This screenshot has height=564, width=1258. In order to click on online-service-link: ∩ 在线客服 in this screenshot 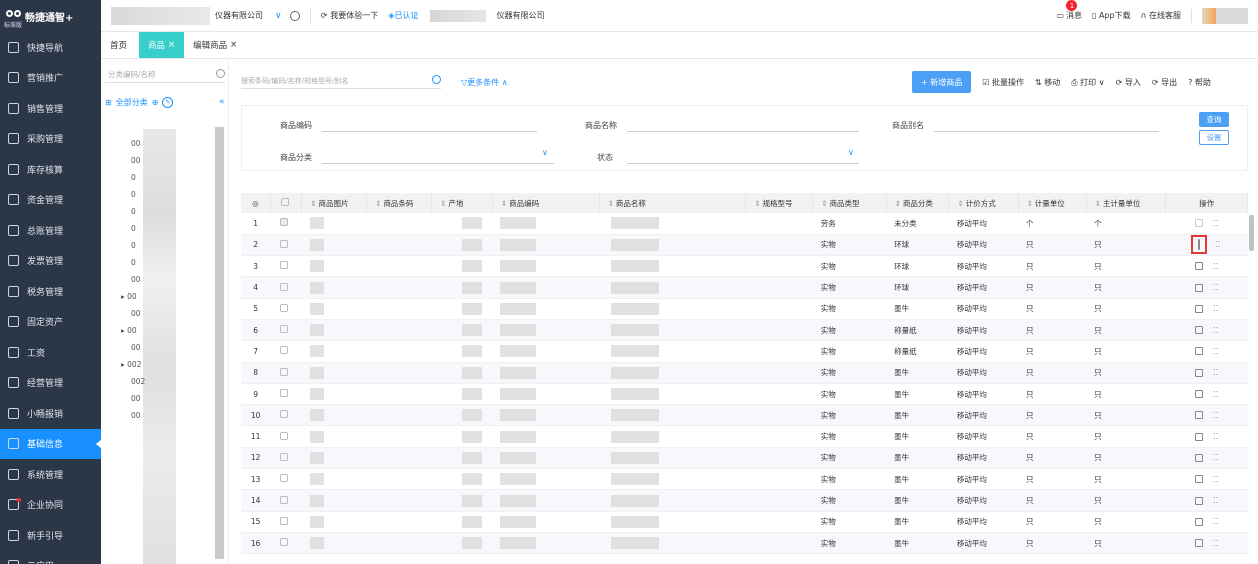, I will do `click(1161, 15)`.